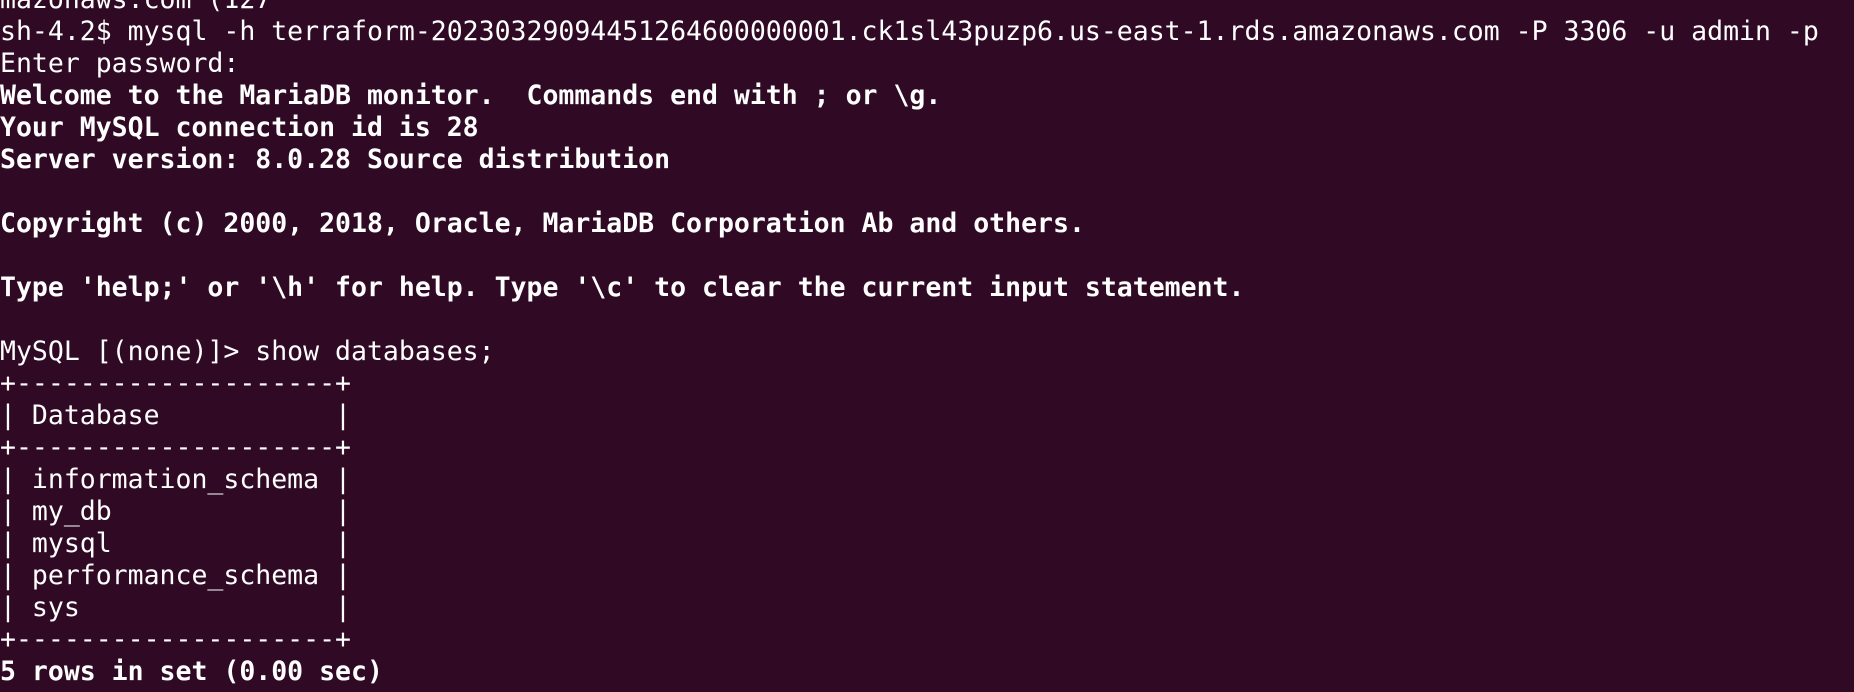  I want to click on table-row: | my_db |, so click(175, 511).